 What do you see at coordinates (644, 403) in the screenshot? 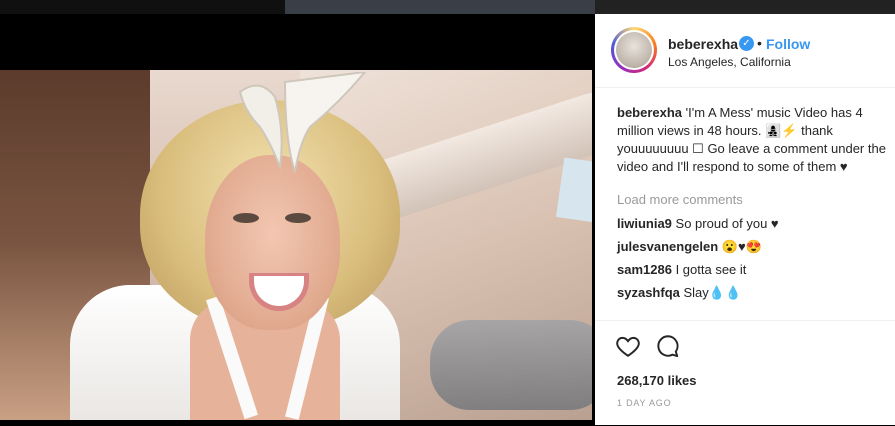
I see `post-timestamp: 1 DAY AGO` at bounding box center [644, 403].